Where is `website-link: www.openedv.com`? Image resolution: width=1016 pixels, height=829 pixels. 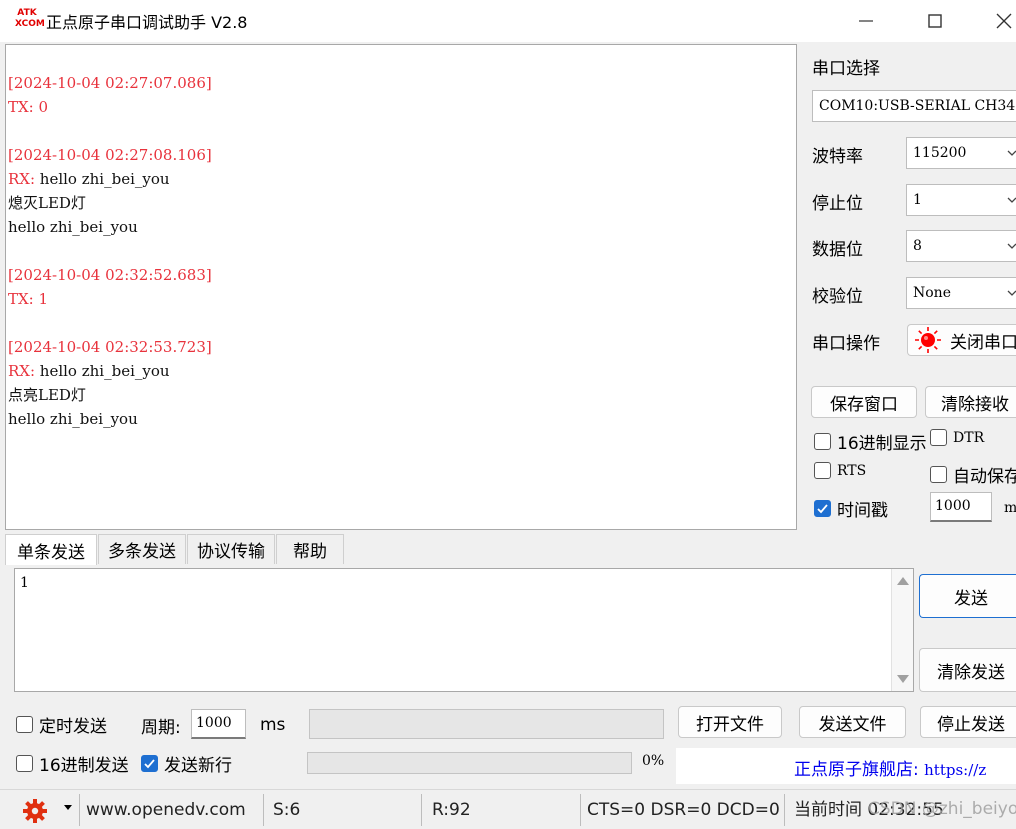
website-link: www.openedv.com is located at coordinates (166, 810).